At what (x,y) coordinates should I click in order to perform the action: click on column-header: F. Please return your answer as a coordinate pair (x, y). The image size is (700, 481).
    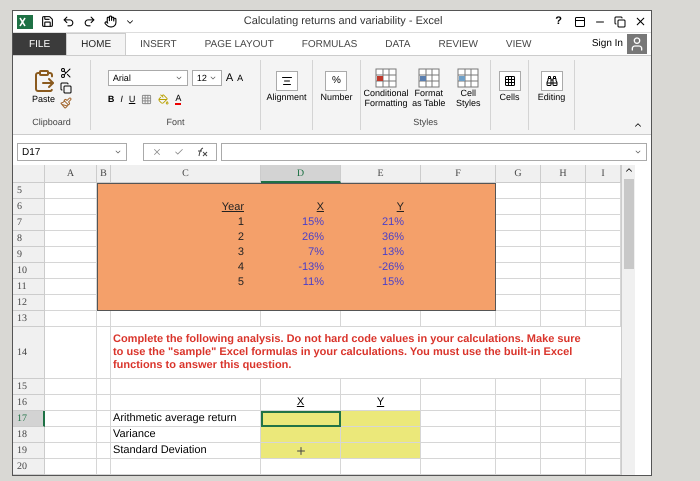
    Looking at the image, I should click on (458, 174).